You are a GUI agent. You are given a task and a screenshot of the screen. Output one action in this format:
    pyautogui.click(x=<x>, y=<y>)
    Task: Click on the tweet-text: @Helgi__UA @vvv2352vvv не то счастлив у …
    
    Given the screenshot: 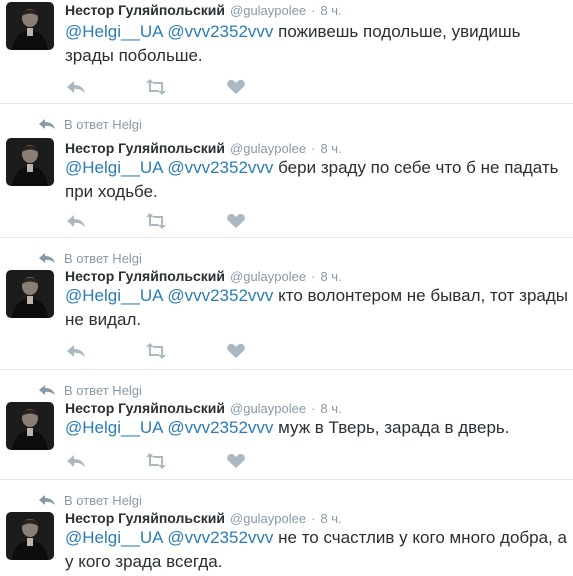 What is the action you would take?
    pyautogui.click(x=317, y=550)
    